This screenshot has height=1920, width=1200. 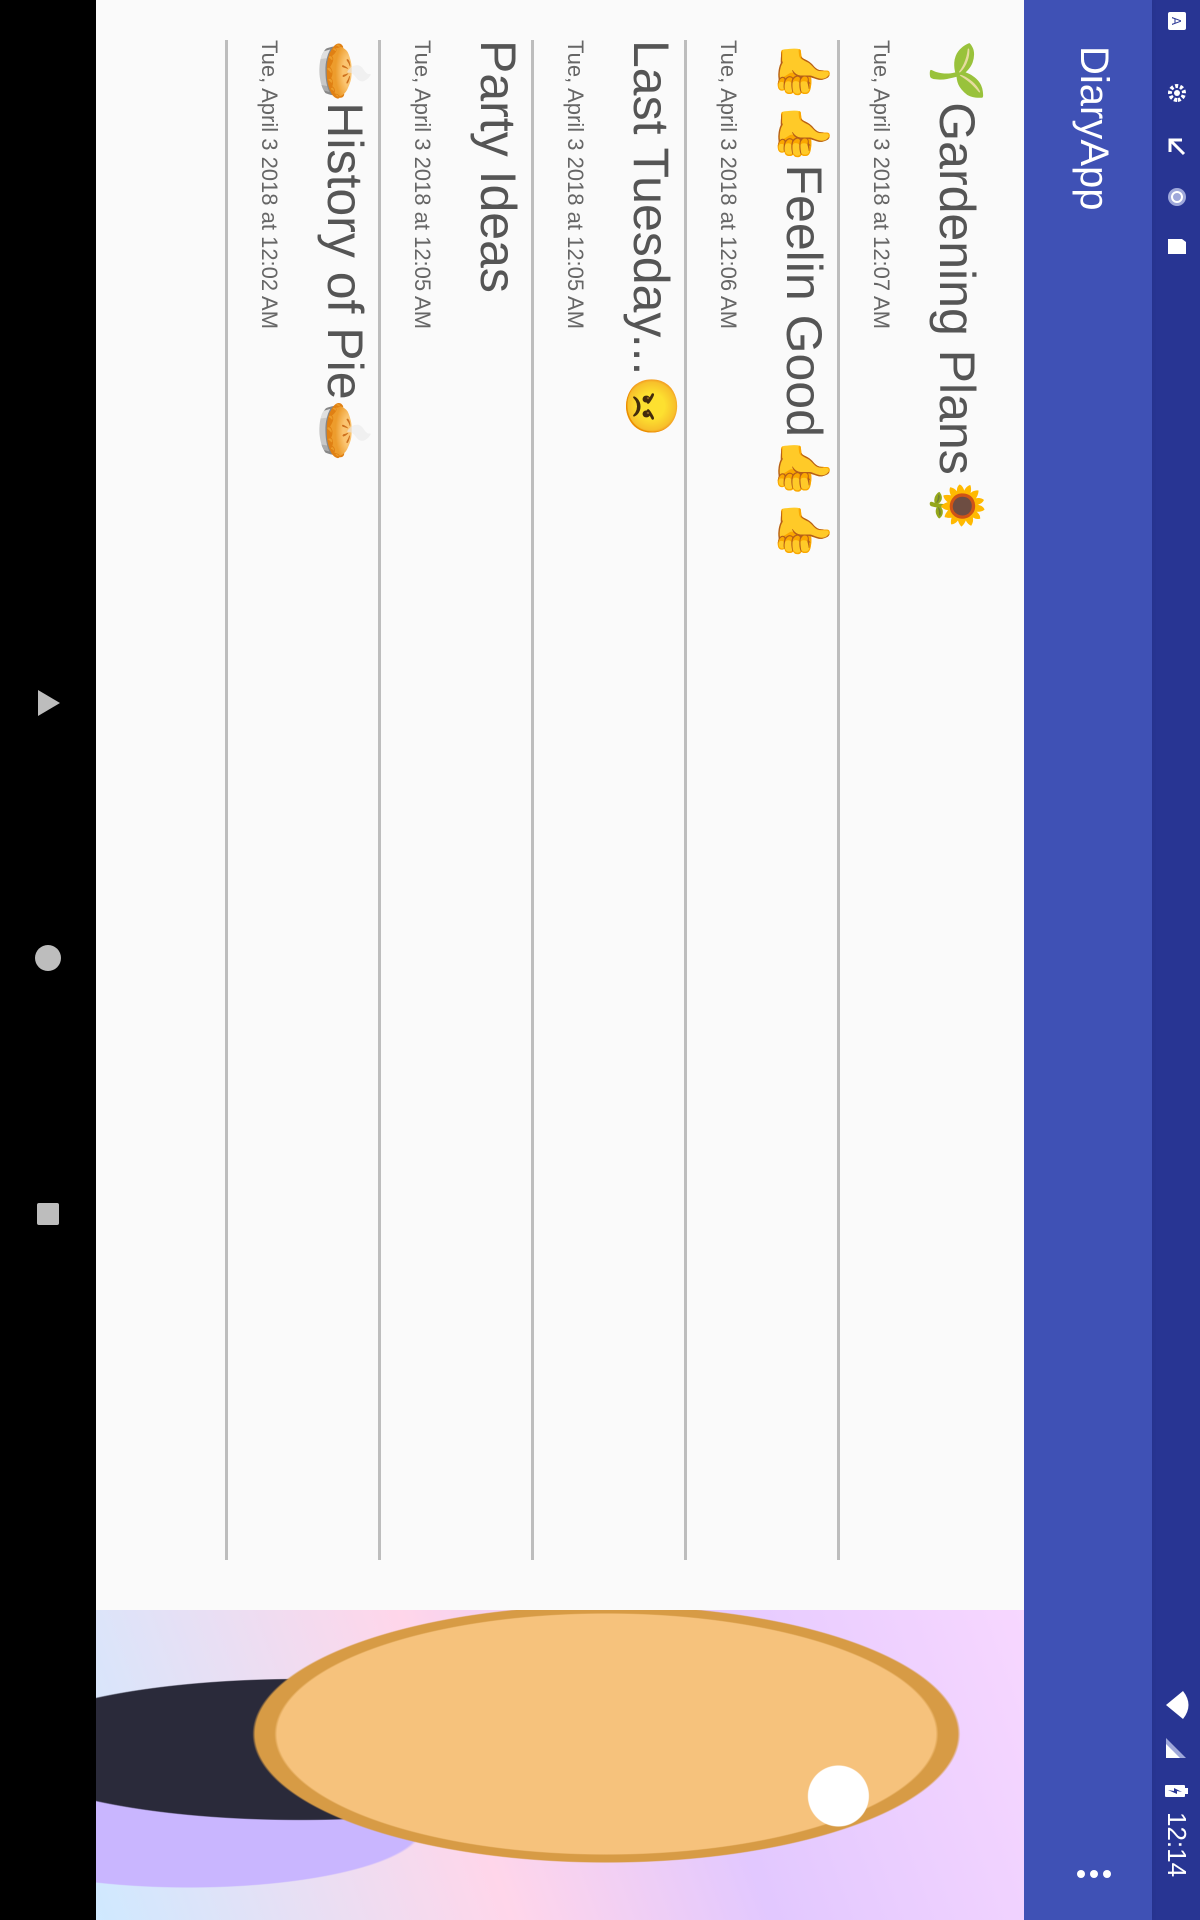 I want to click on keyboard-icon: A, so click(x=1177, y=21).